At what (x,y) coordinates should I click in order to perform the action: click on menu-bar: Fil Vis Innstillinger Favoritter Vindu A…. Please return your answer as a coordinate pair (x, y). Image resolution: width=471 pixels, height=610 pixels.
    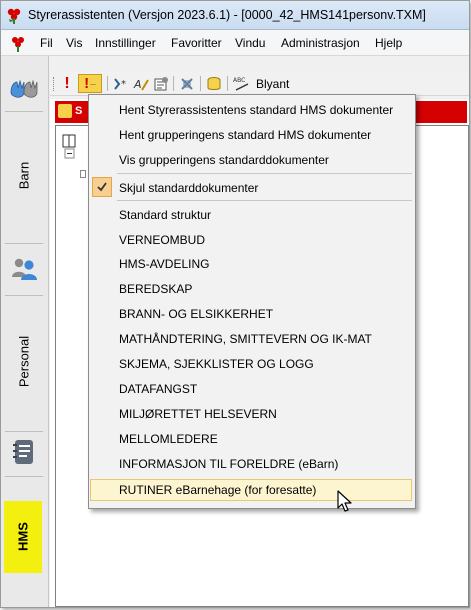
    Looking at the image, I should click on (235, 43).